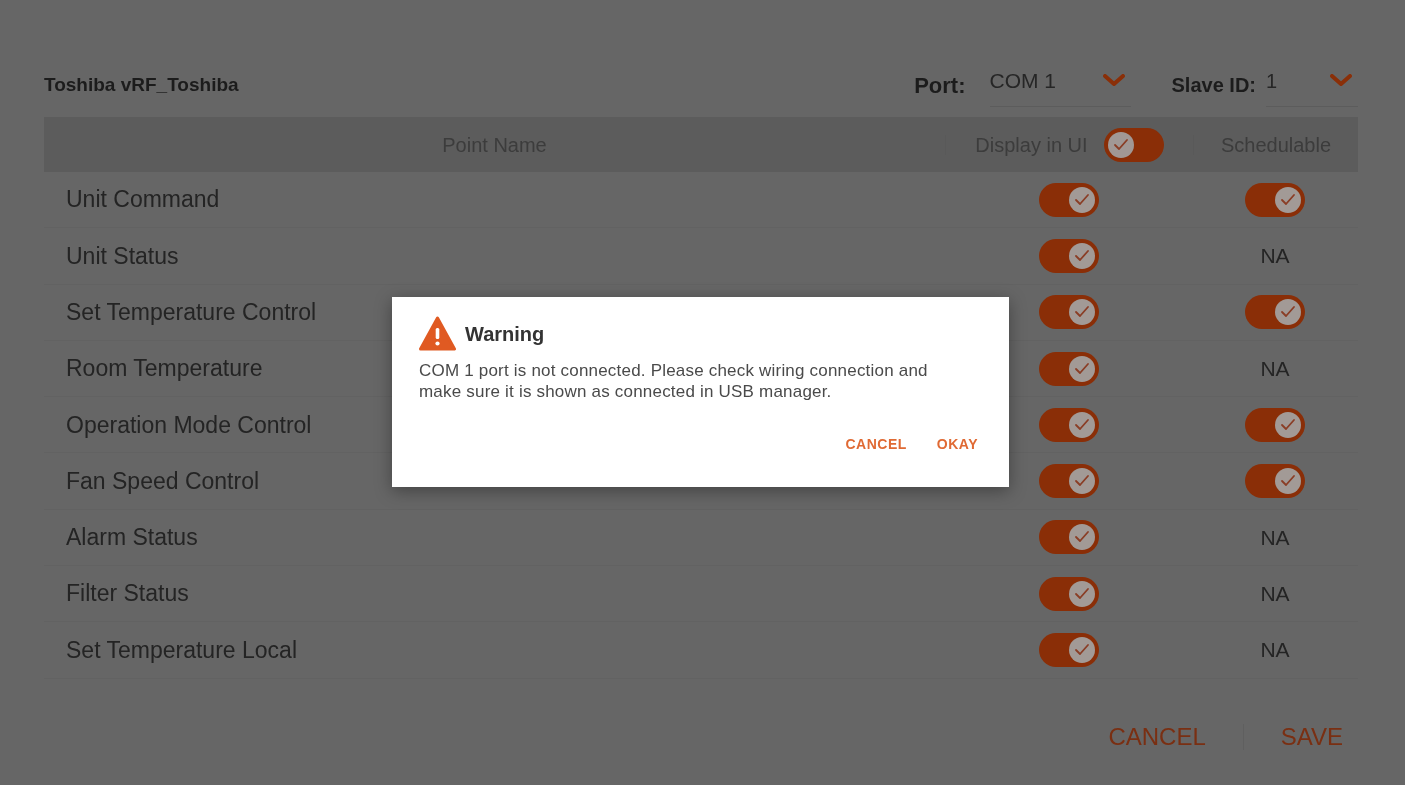 The height and width of the screenshot is (785, 1405). I want to click on slave-id-select: 1, so click(1312, 85).